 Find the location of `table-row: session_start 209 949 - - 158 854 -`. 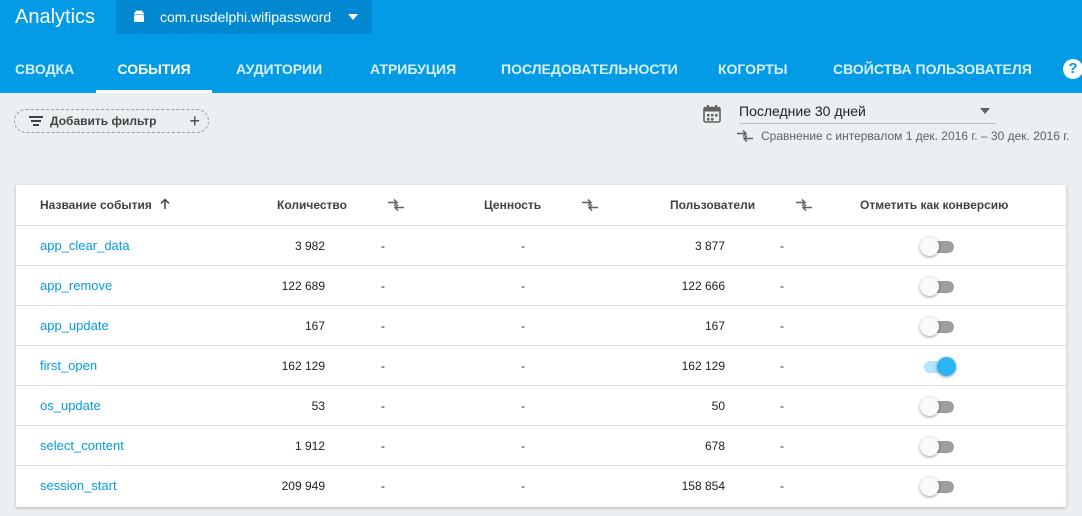

table-row: session_start 209 949 - - 158 854 - is located at coordinates (541, 486).